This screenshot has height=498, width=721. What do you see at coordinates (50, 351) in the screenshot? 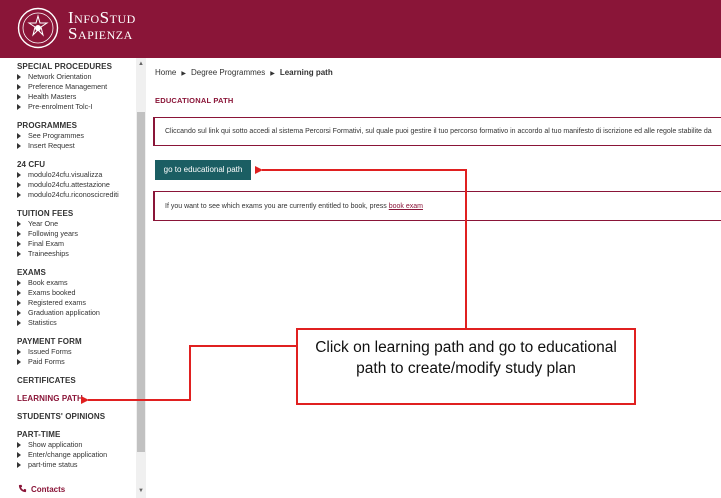
I see `sidebar-item-label: Issued Forms` at bounding box center [50, 351].